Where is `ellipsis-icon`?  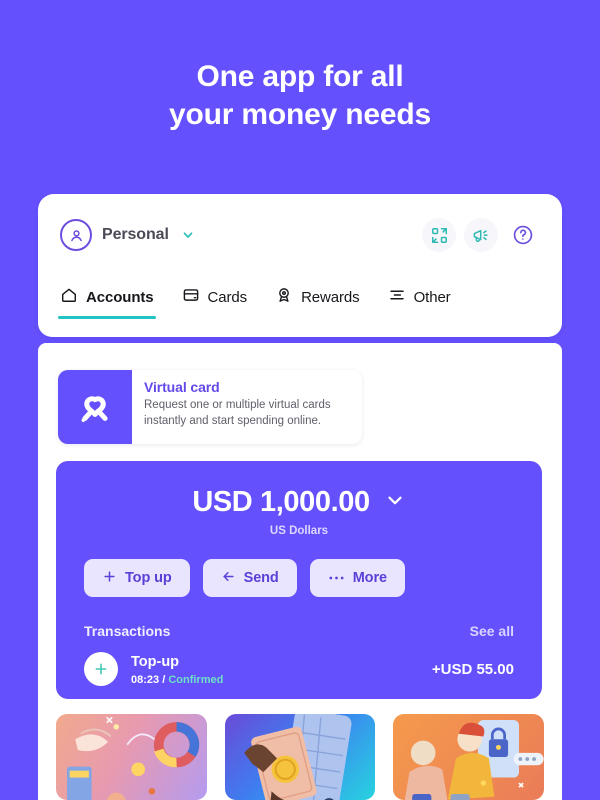
ellipsis-icon is located at coordinates (336, 578).